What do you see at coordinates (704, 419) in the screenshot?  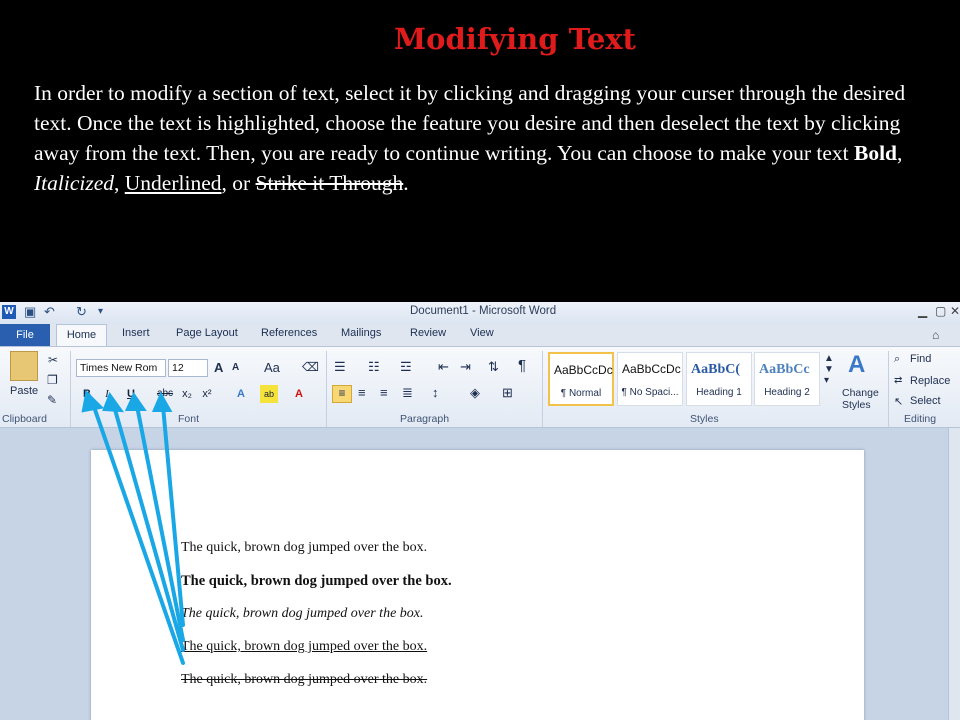 I see `styles-group-label: Styles` at bounding box center [704, 419].